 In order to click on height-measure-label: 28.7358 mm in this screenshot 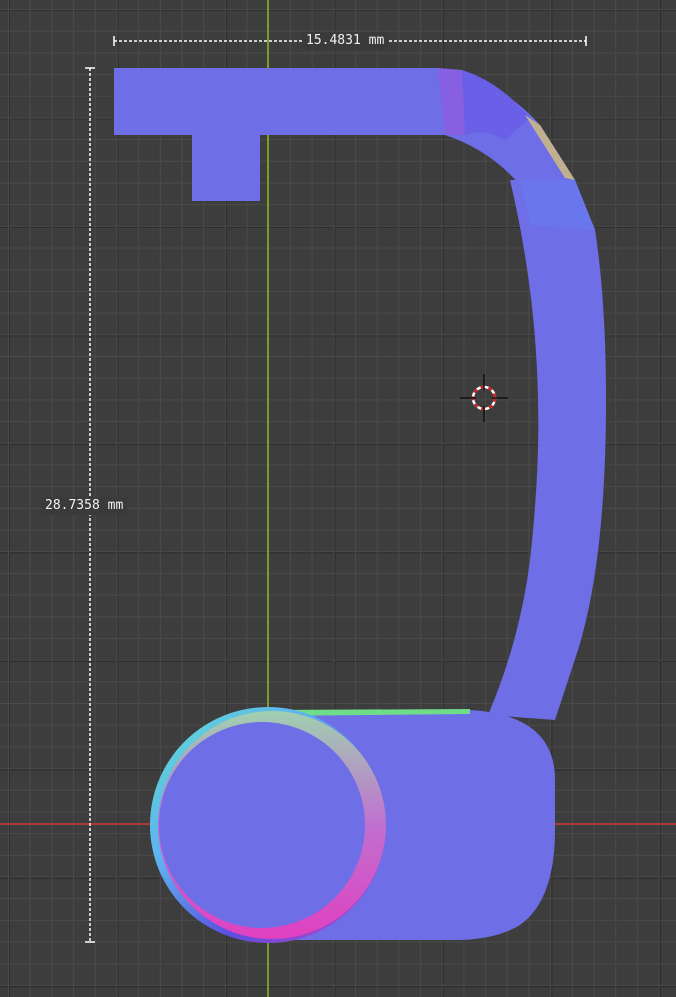, I will do `click(84, 506)`.